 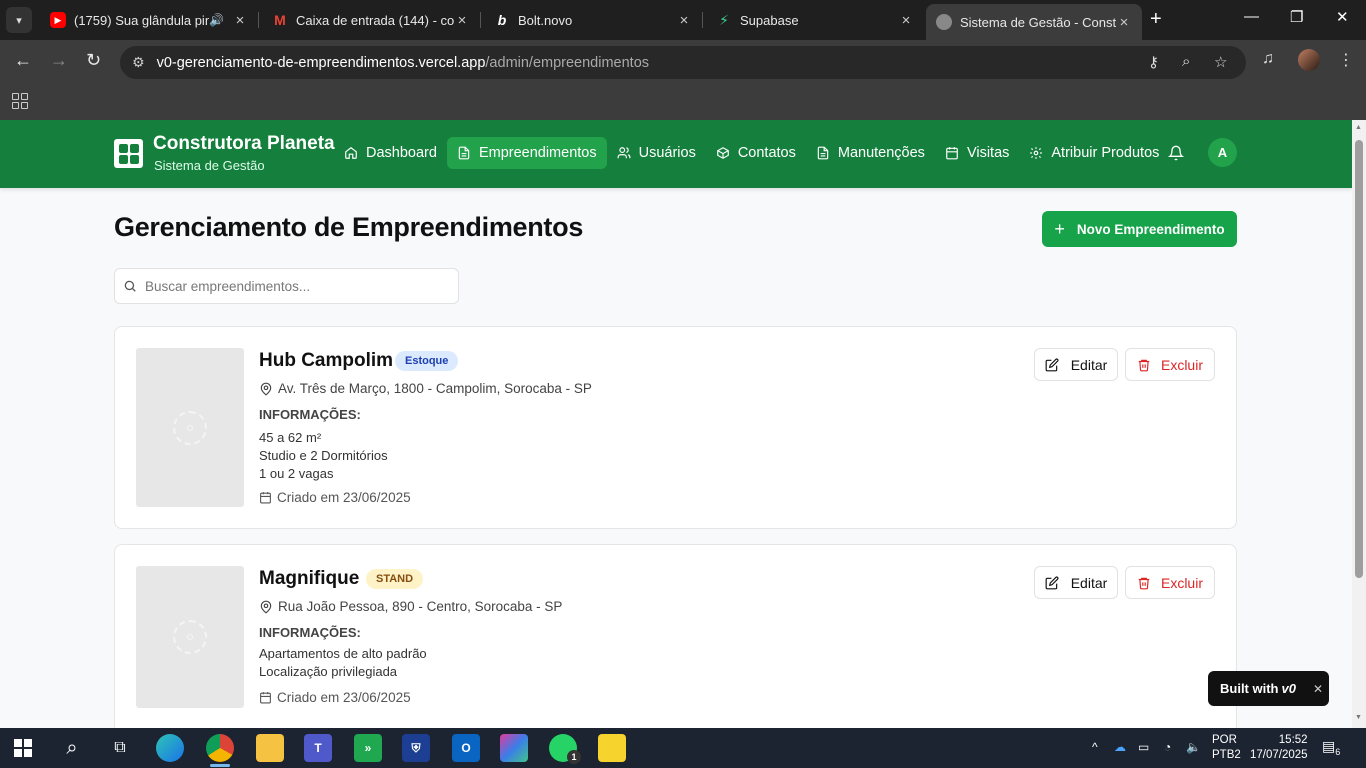 What do you see at coordinates (318, 748) in the screenshot?
I see `teams-icon: T` at bounding box center [318, 748].